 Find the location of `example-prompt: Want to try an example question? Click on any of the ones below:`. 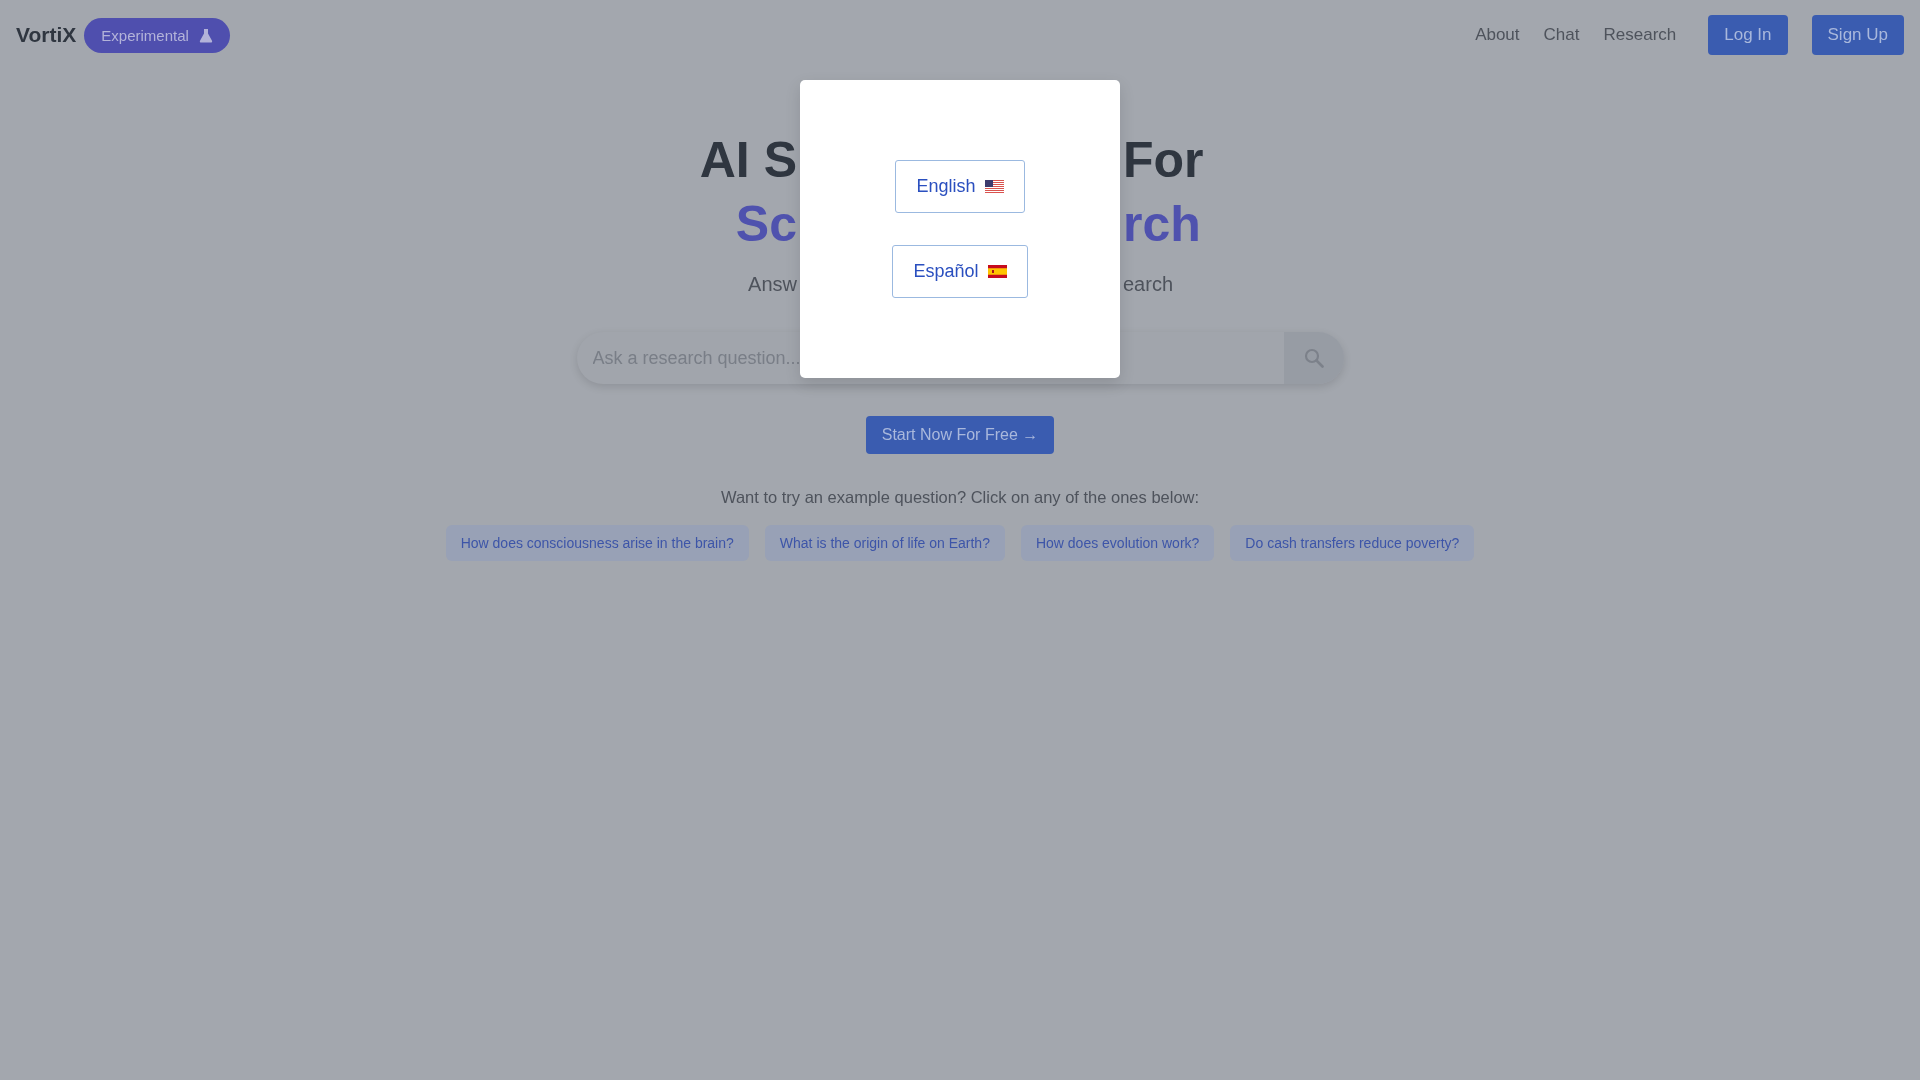

example-prompt: Want to try an example question? Click on any of the ones below: is located at coordinates (960, 497).